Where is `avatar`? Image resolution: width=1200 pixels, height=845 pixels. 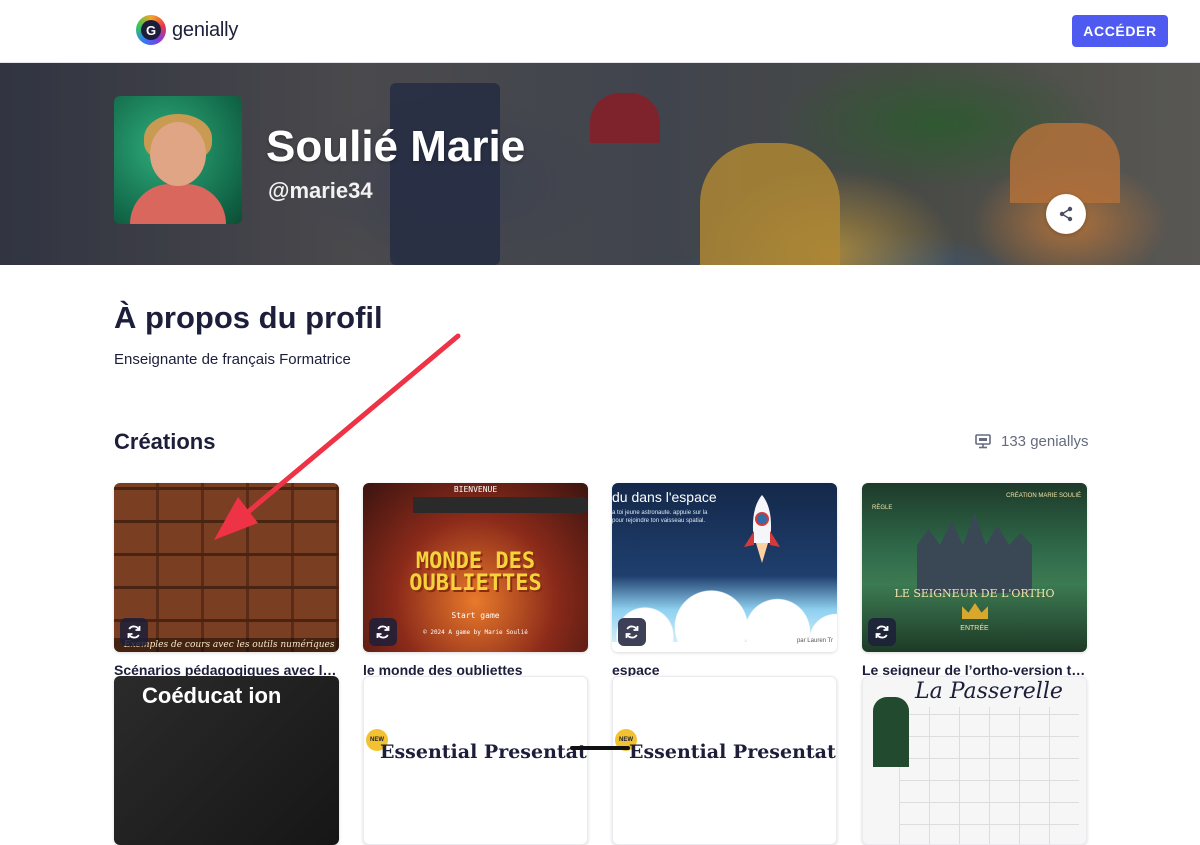 avatar is located at coordinates (178, 160).